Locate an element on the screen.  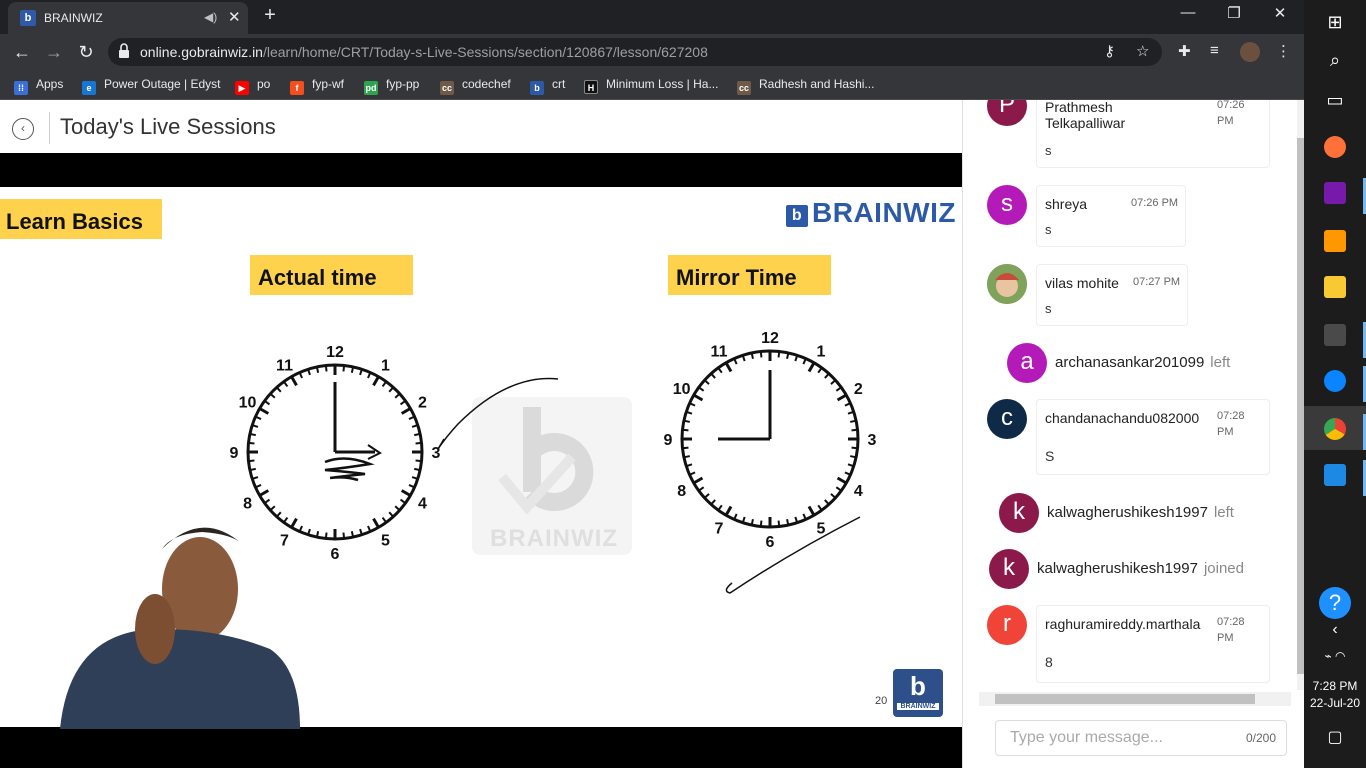
profile-avatar is located at coordinates (1250, 52).